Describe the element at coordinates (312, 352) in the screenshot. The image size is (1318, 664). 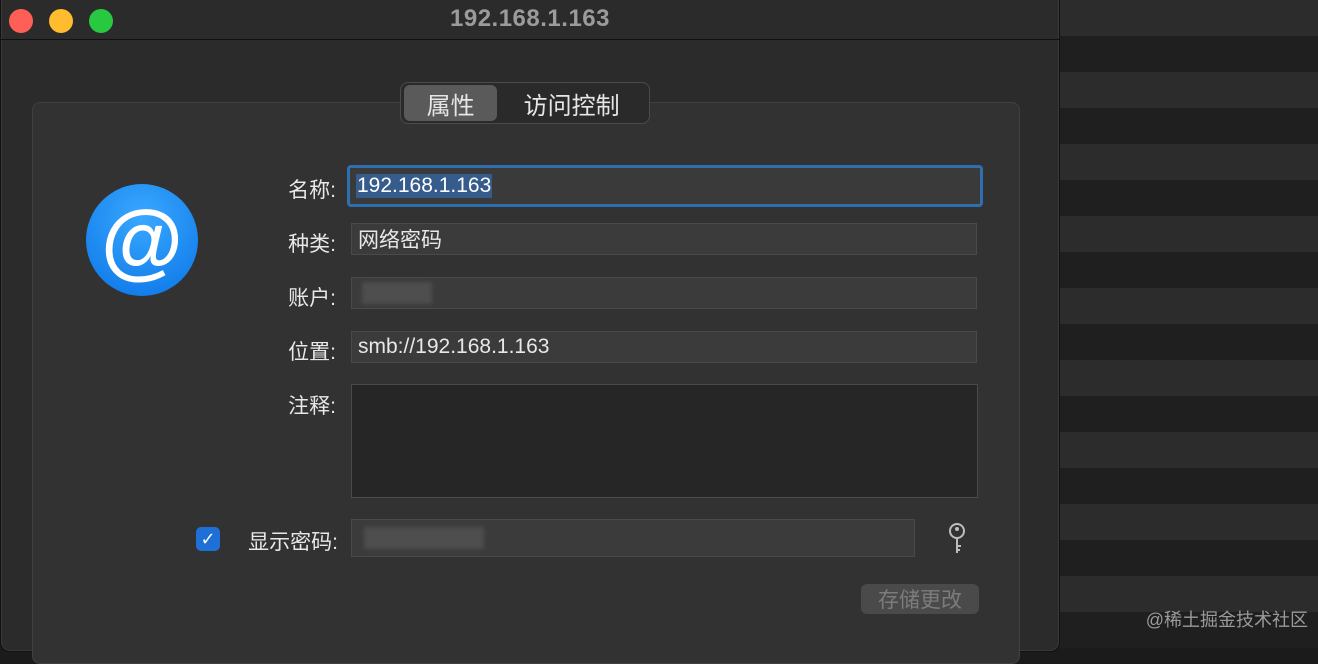
I see `location-label: 位置:` at that location.